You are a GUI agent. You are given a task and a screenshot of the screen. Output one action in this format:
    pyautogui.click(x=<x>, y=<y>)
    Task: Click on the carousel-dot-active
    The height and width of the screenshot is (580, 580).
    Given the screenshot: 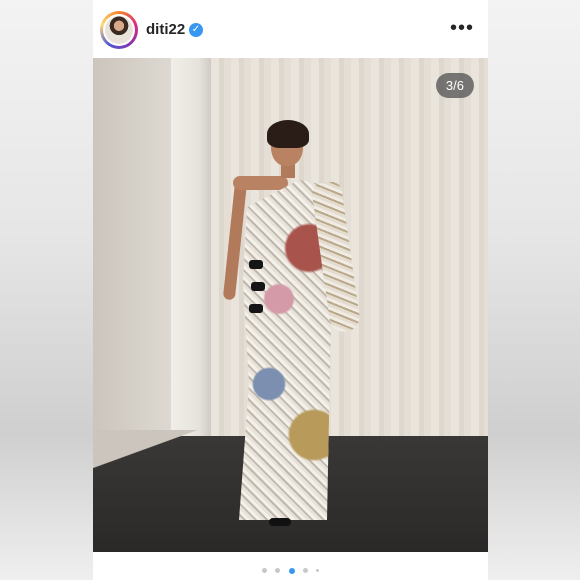 What is the action you would take?
    pyautogui.click(x=291, y=570)
    